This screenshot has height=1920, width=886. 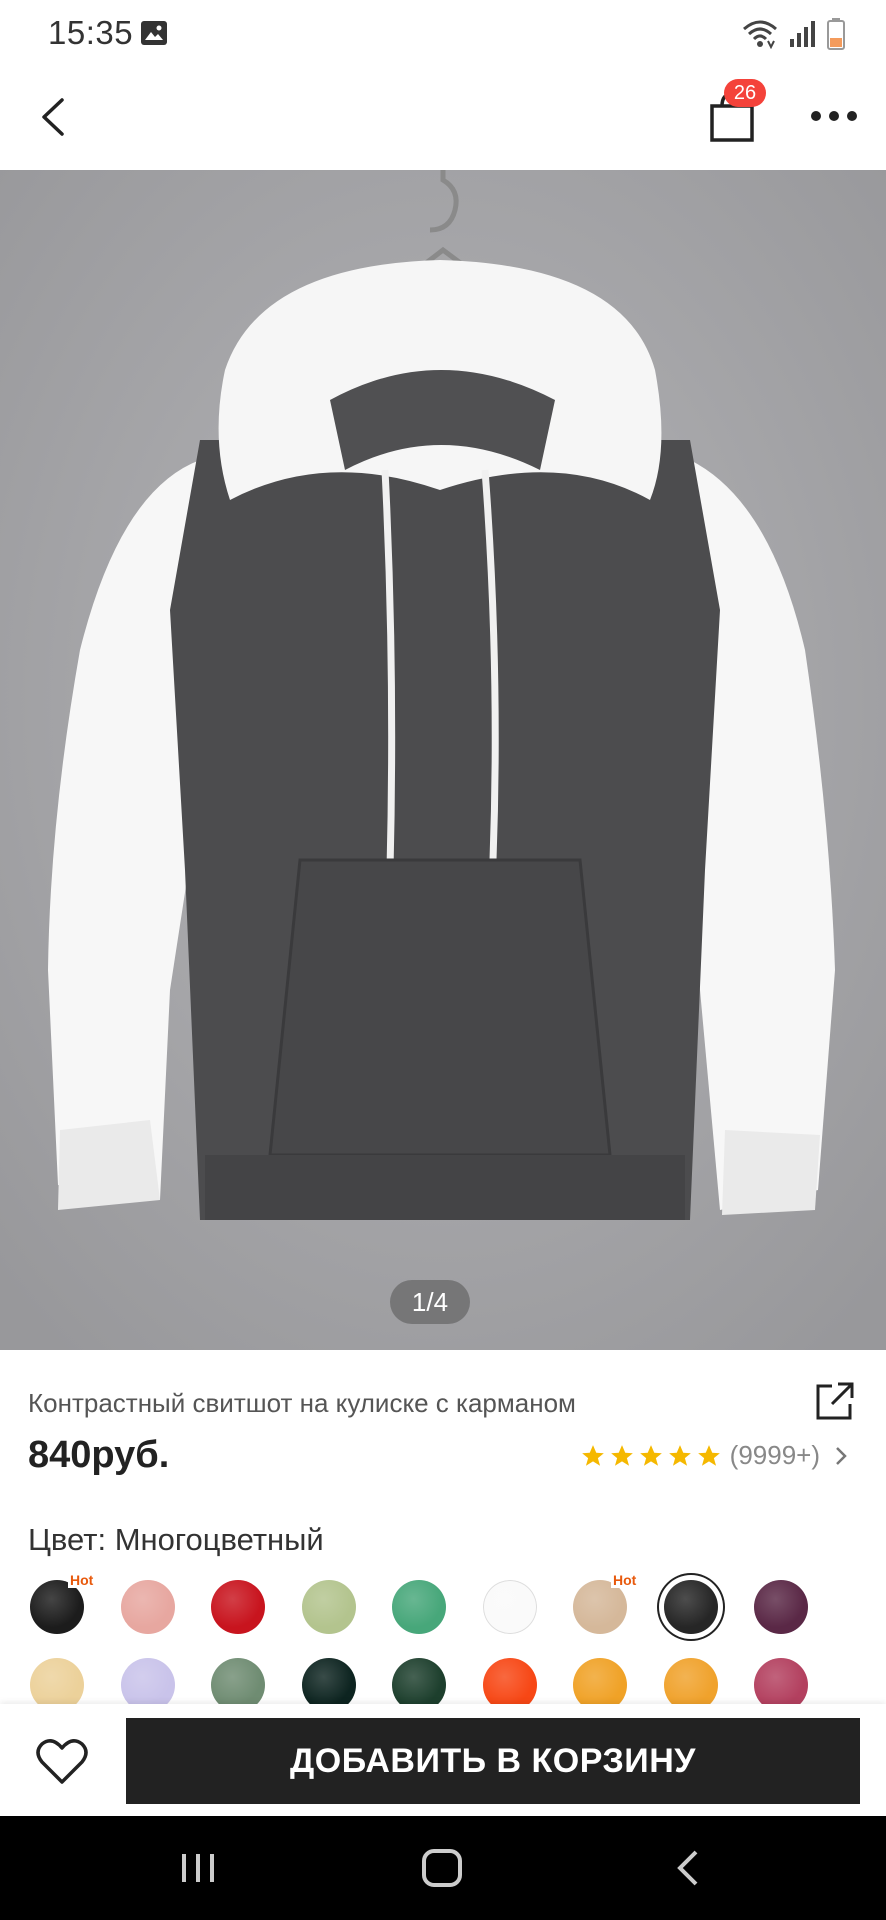 I want to click on system-navigation-bar, so click(x=443, y=1868).